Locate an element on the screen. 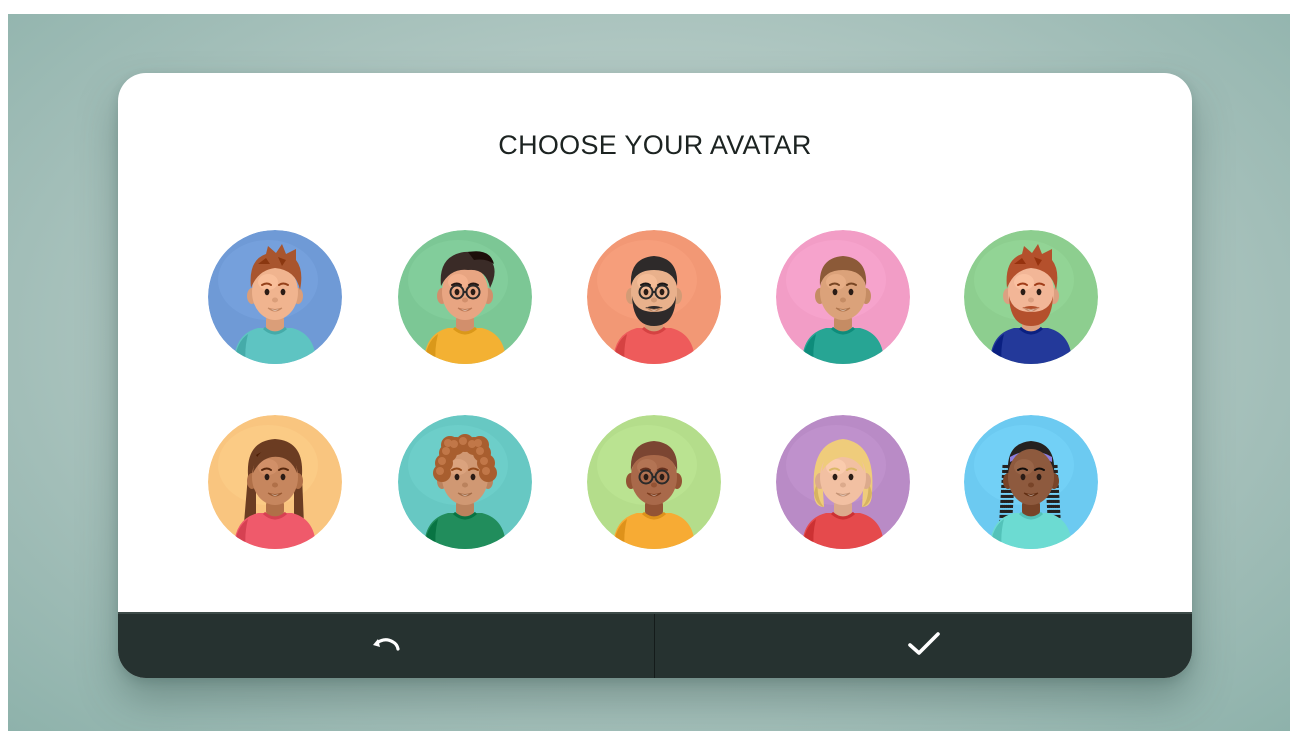  checkmark-icon is located at coordinates (924, 646).